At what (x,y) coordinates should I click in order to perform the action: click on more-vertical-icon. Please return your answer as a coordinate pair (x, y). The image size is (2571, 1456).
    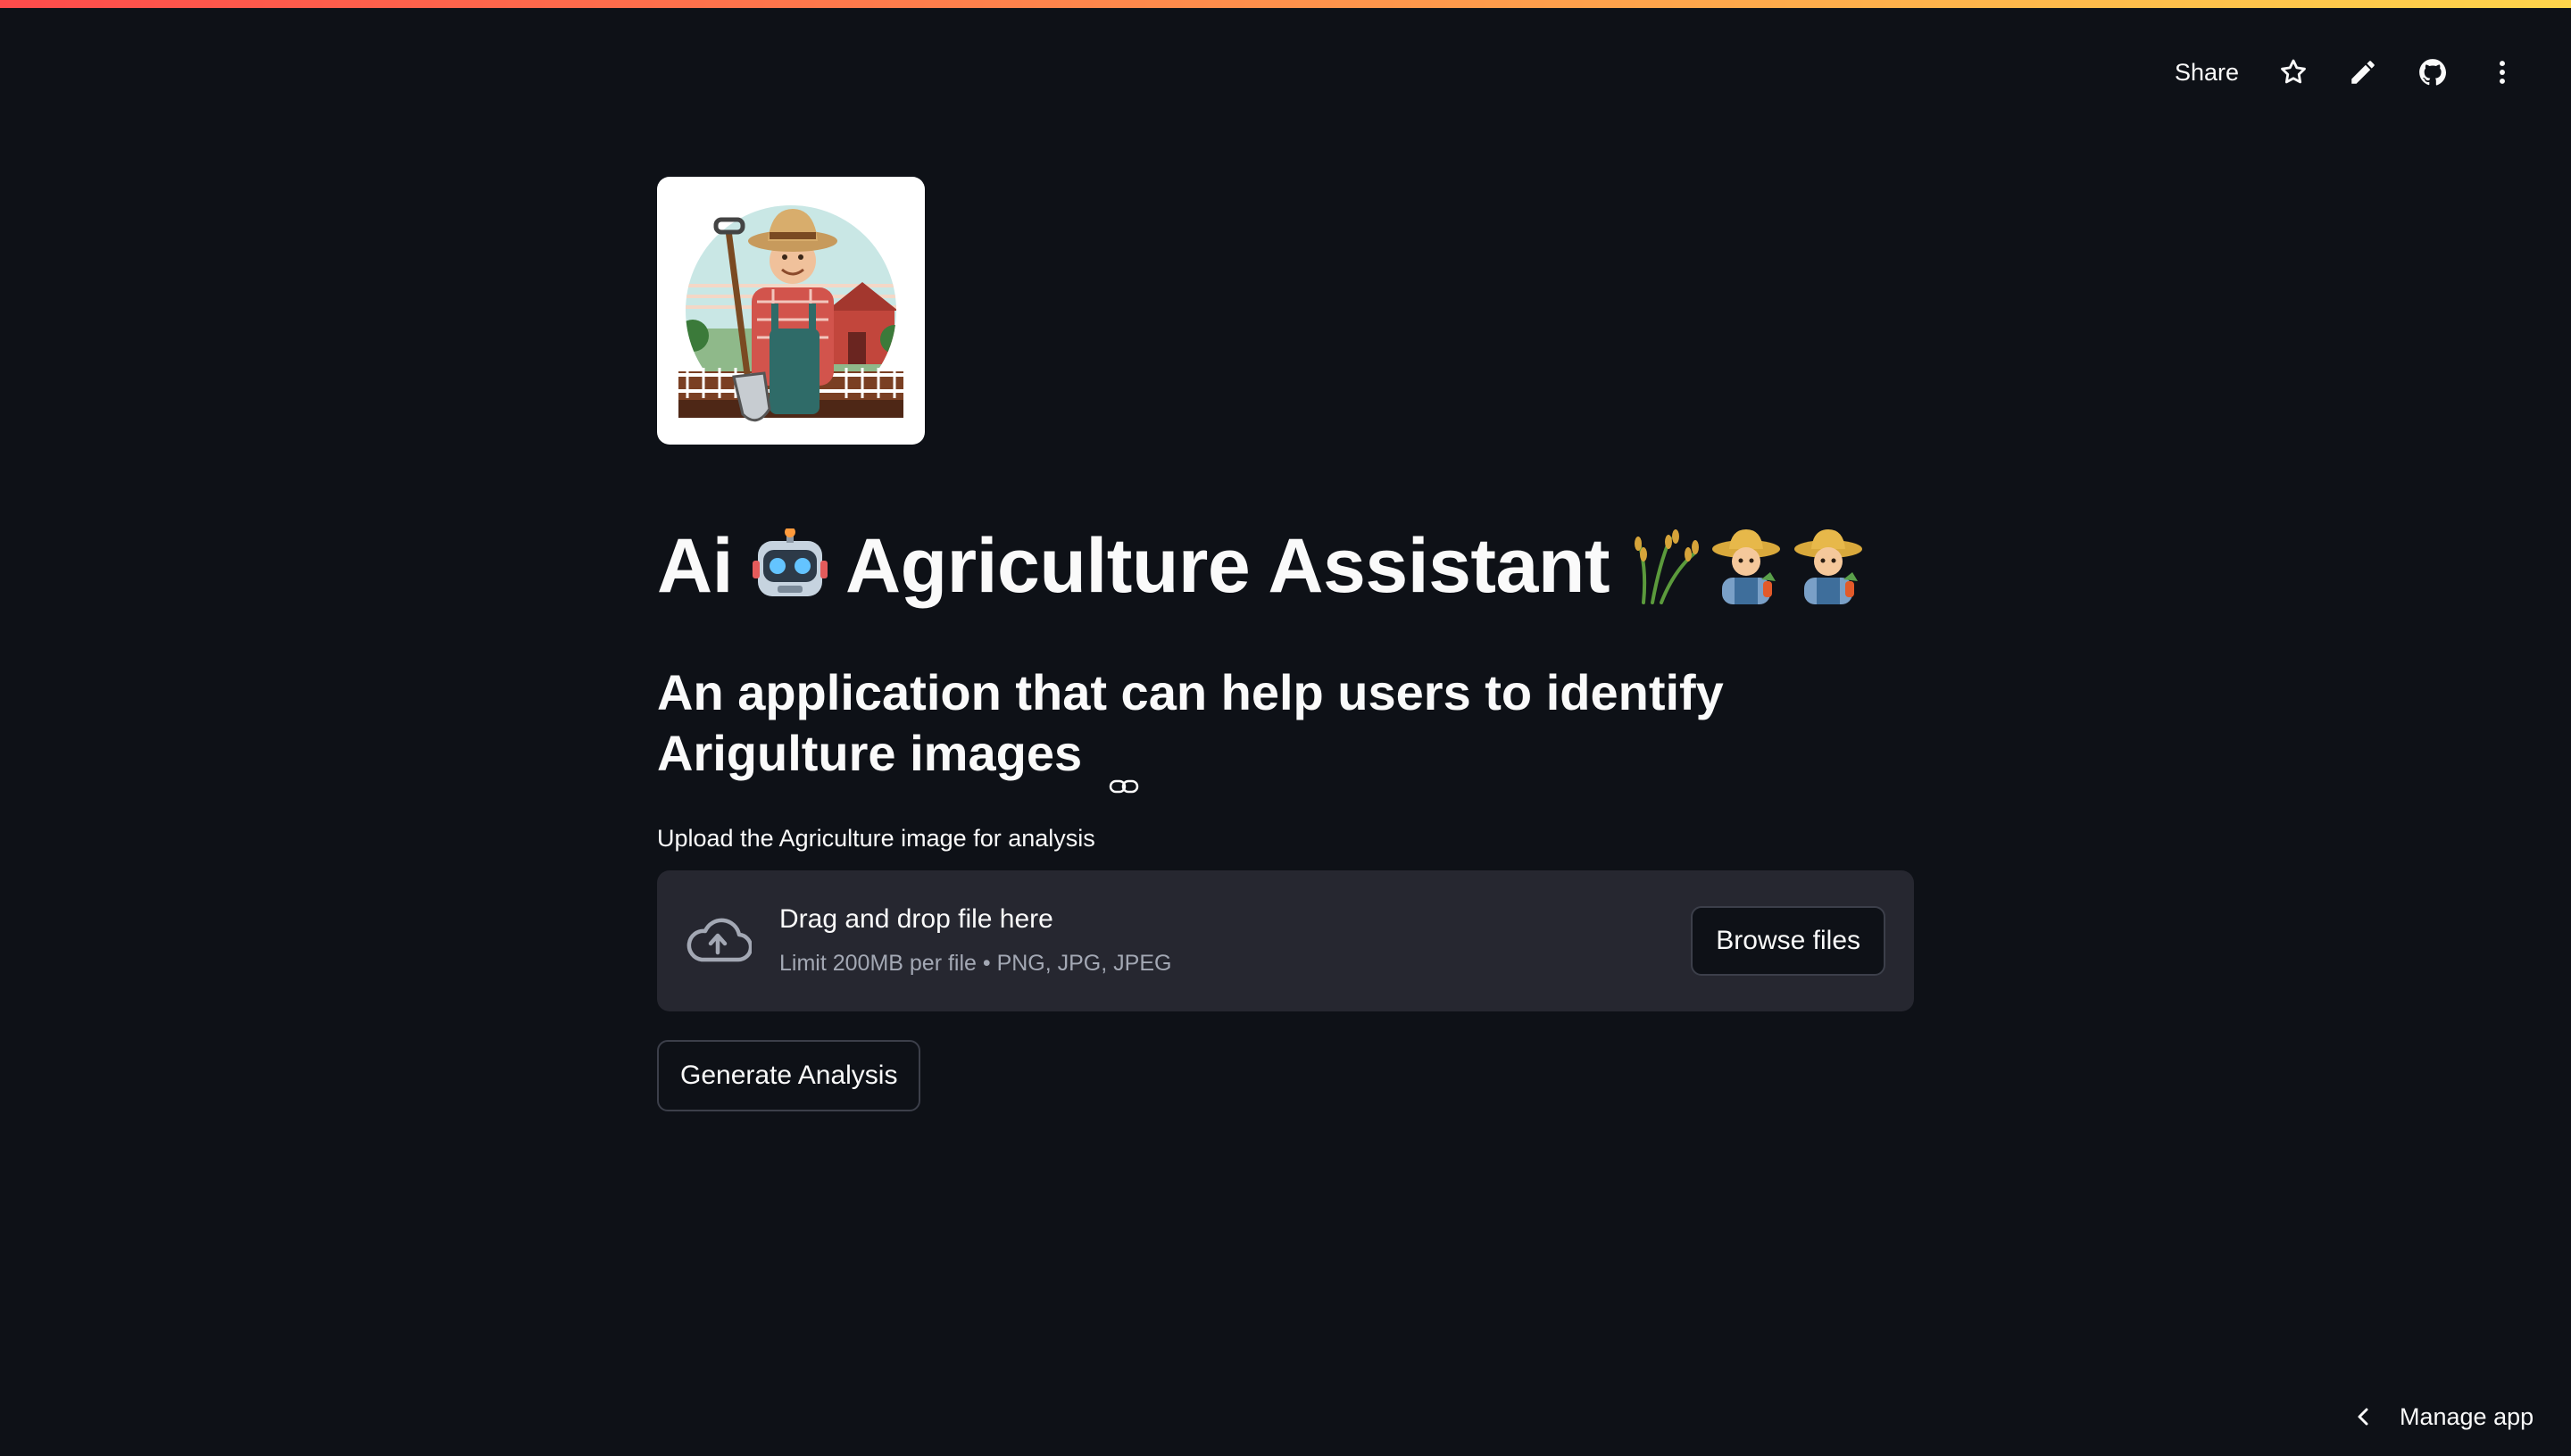
    Looking at the image, I should click on (2502, 72).